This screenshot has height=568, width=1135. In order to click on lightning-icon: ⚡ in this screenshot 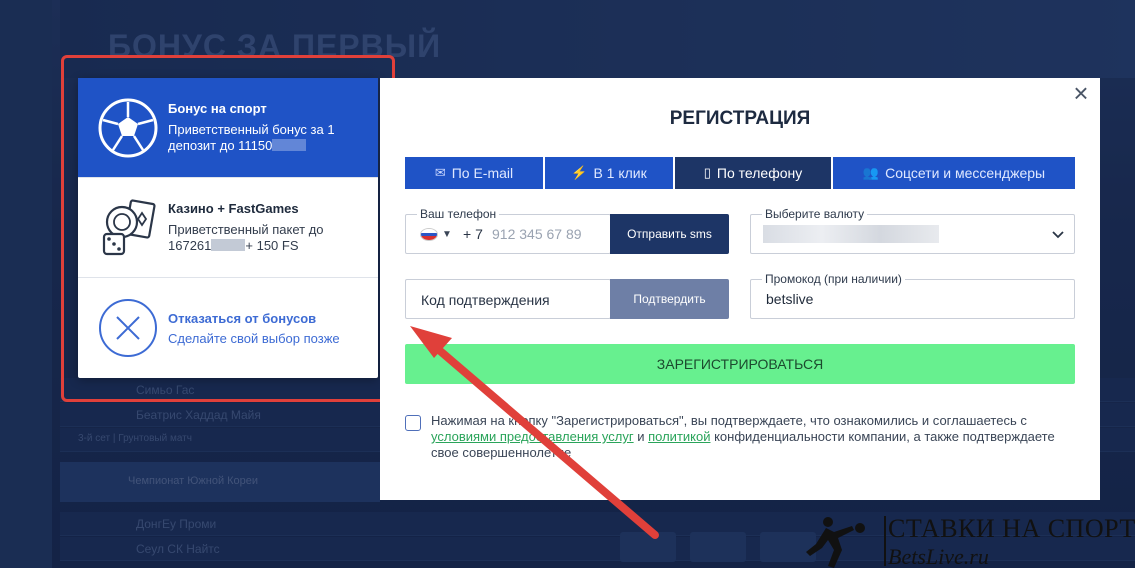, I will do `click(579, 172)`.